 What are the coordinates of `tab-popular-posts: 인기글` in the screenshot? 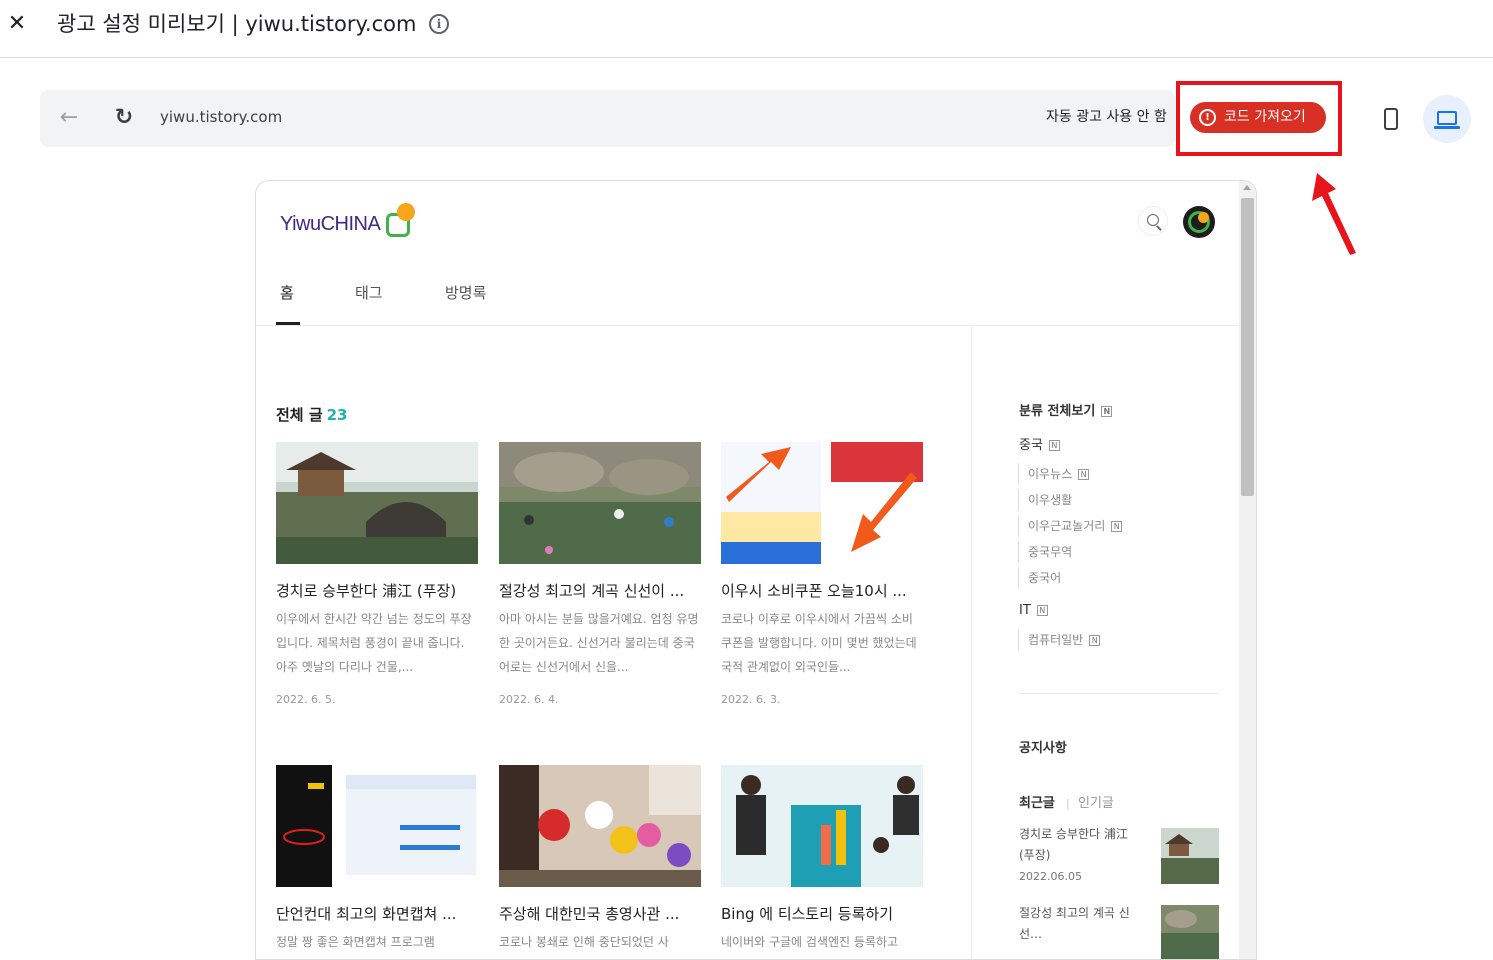 It's located at (1096, 804).